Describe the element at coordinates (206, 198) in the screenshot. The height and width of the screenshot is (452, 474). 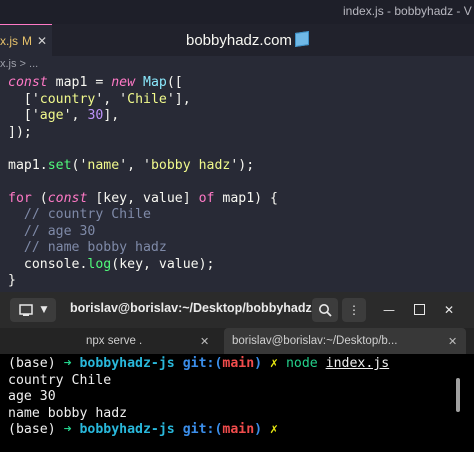
I see `code-line-token: of` at that location.